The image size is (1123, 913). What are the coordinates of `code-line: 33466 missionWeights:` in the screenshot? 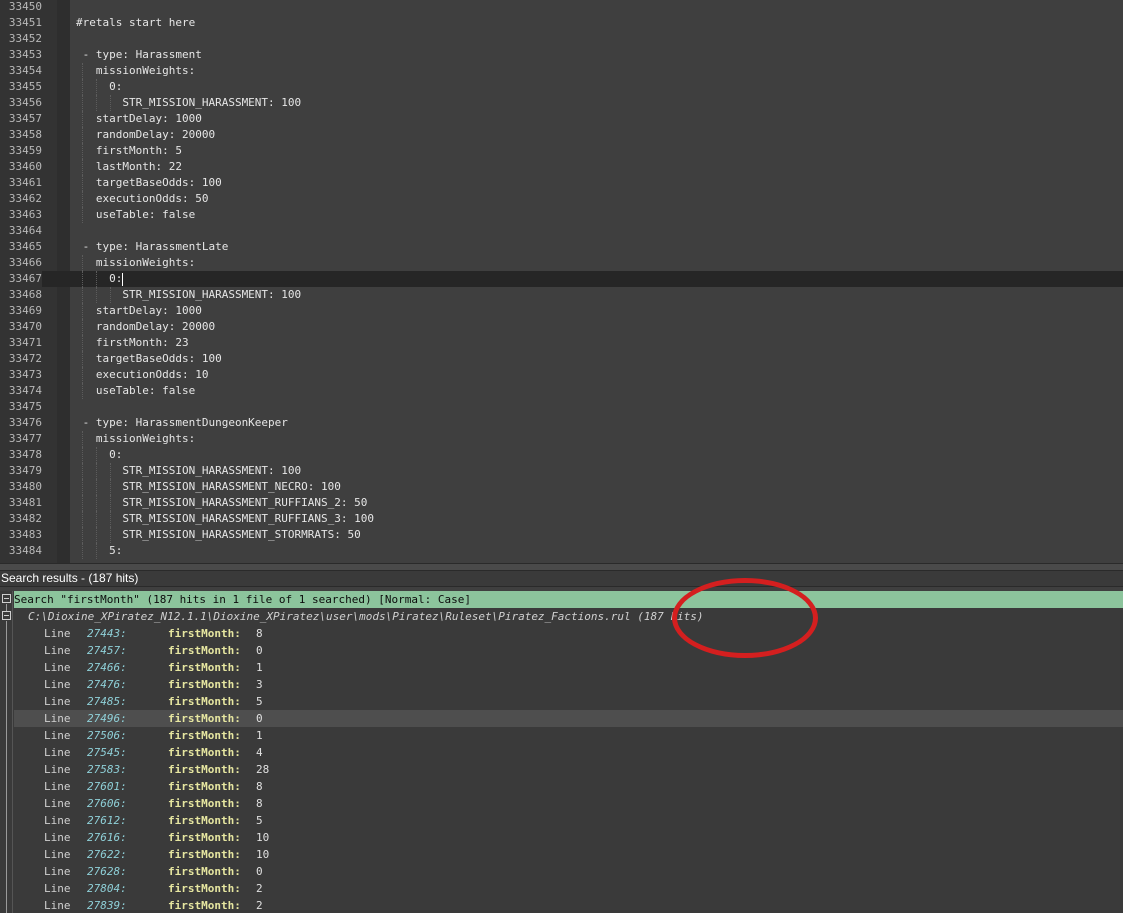 It's located at (561, 263).